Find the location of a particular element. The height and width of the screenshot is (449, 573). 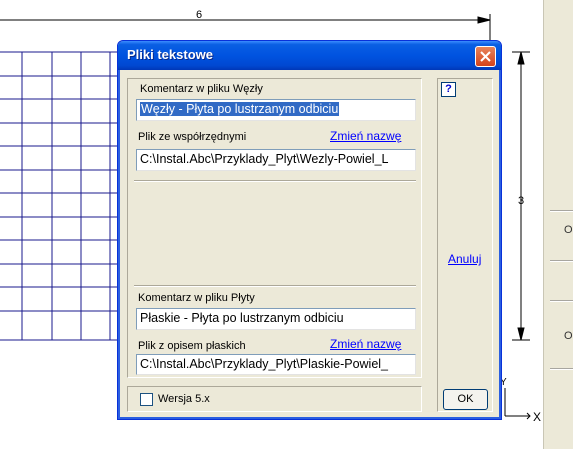

options-panel: Wersja 5.x is located at coordinates (274, 399).